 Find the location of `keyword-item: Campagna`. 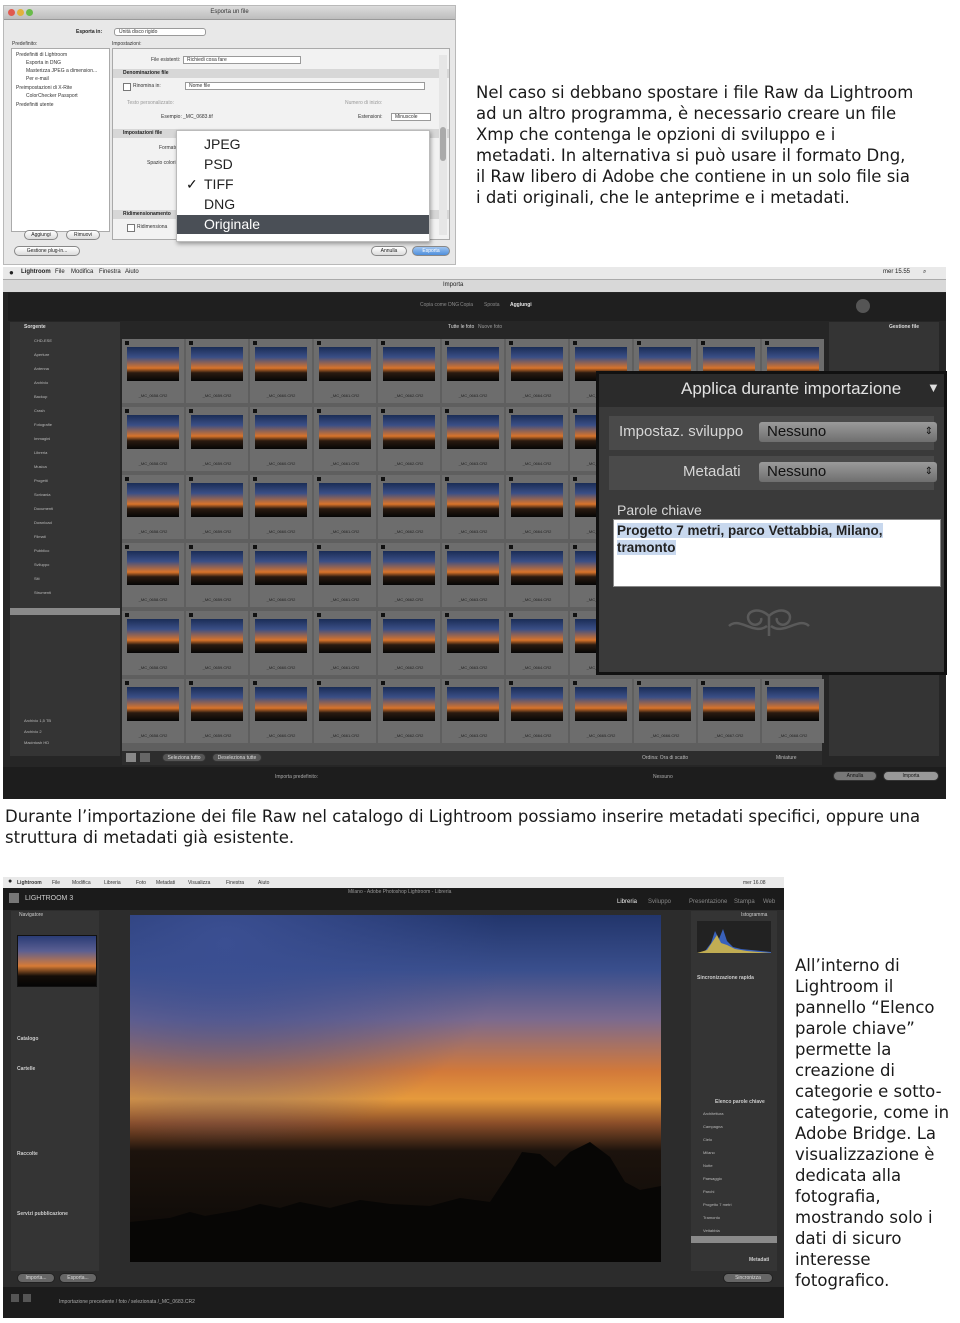

keyword-item: Campagna is located at coordinates (713, 1126).